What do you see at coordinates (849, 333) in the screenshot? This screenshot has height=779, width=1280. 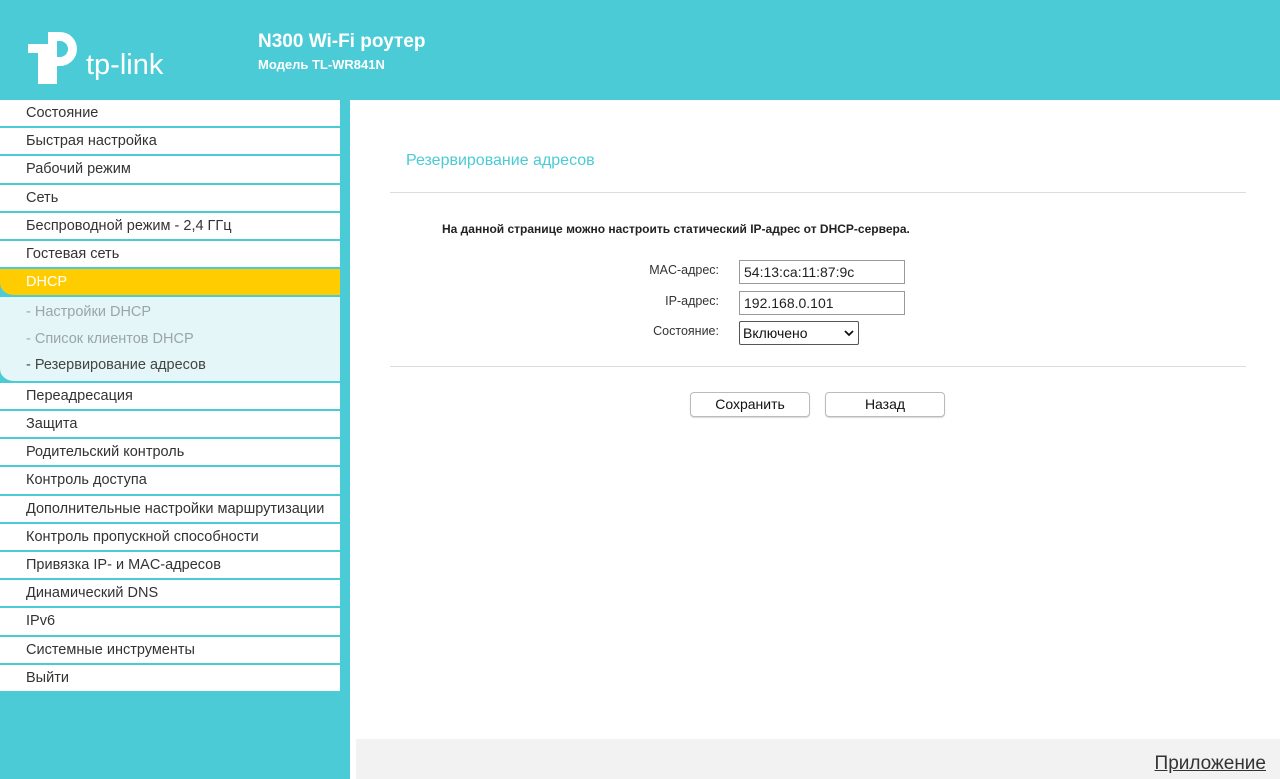 I see `chevron-down-icon` at bounding box center [849, 333].